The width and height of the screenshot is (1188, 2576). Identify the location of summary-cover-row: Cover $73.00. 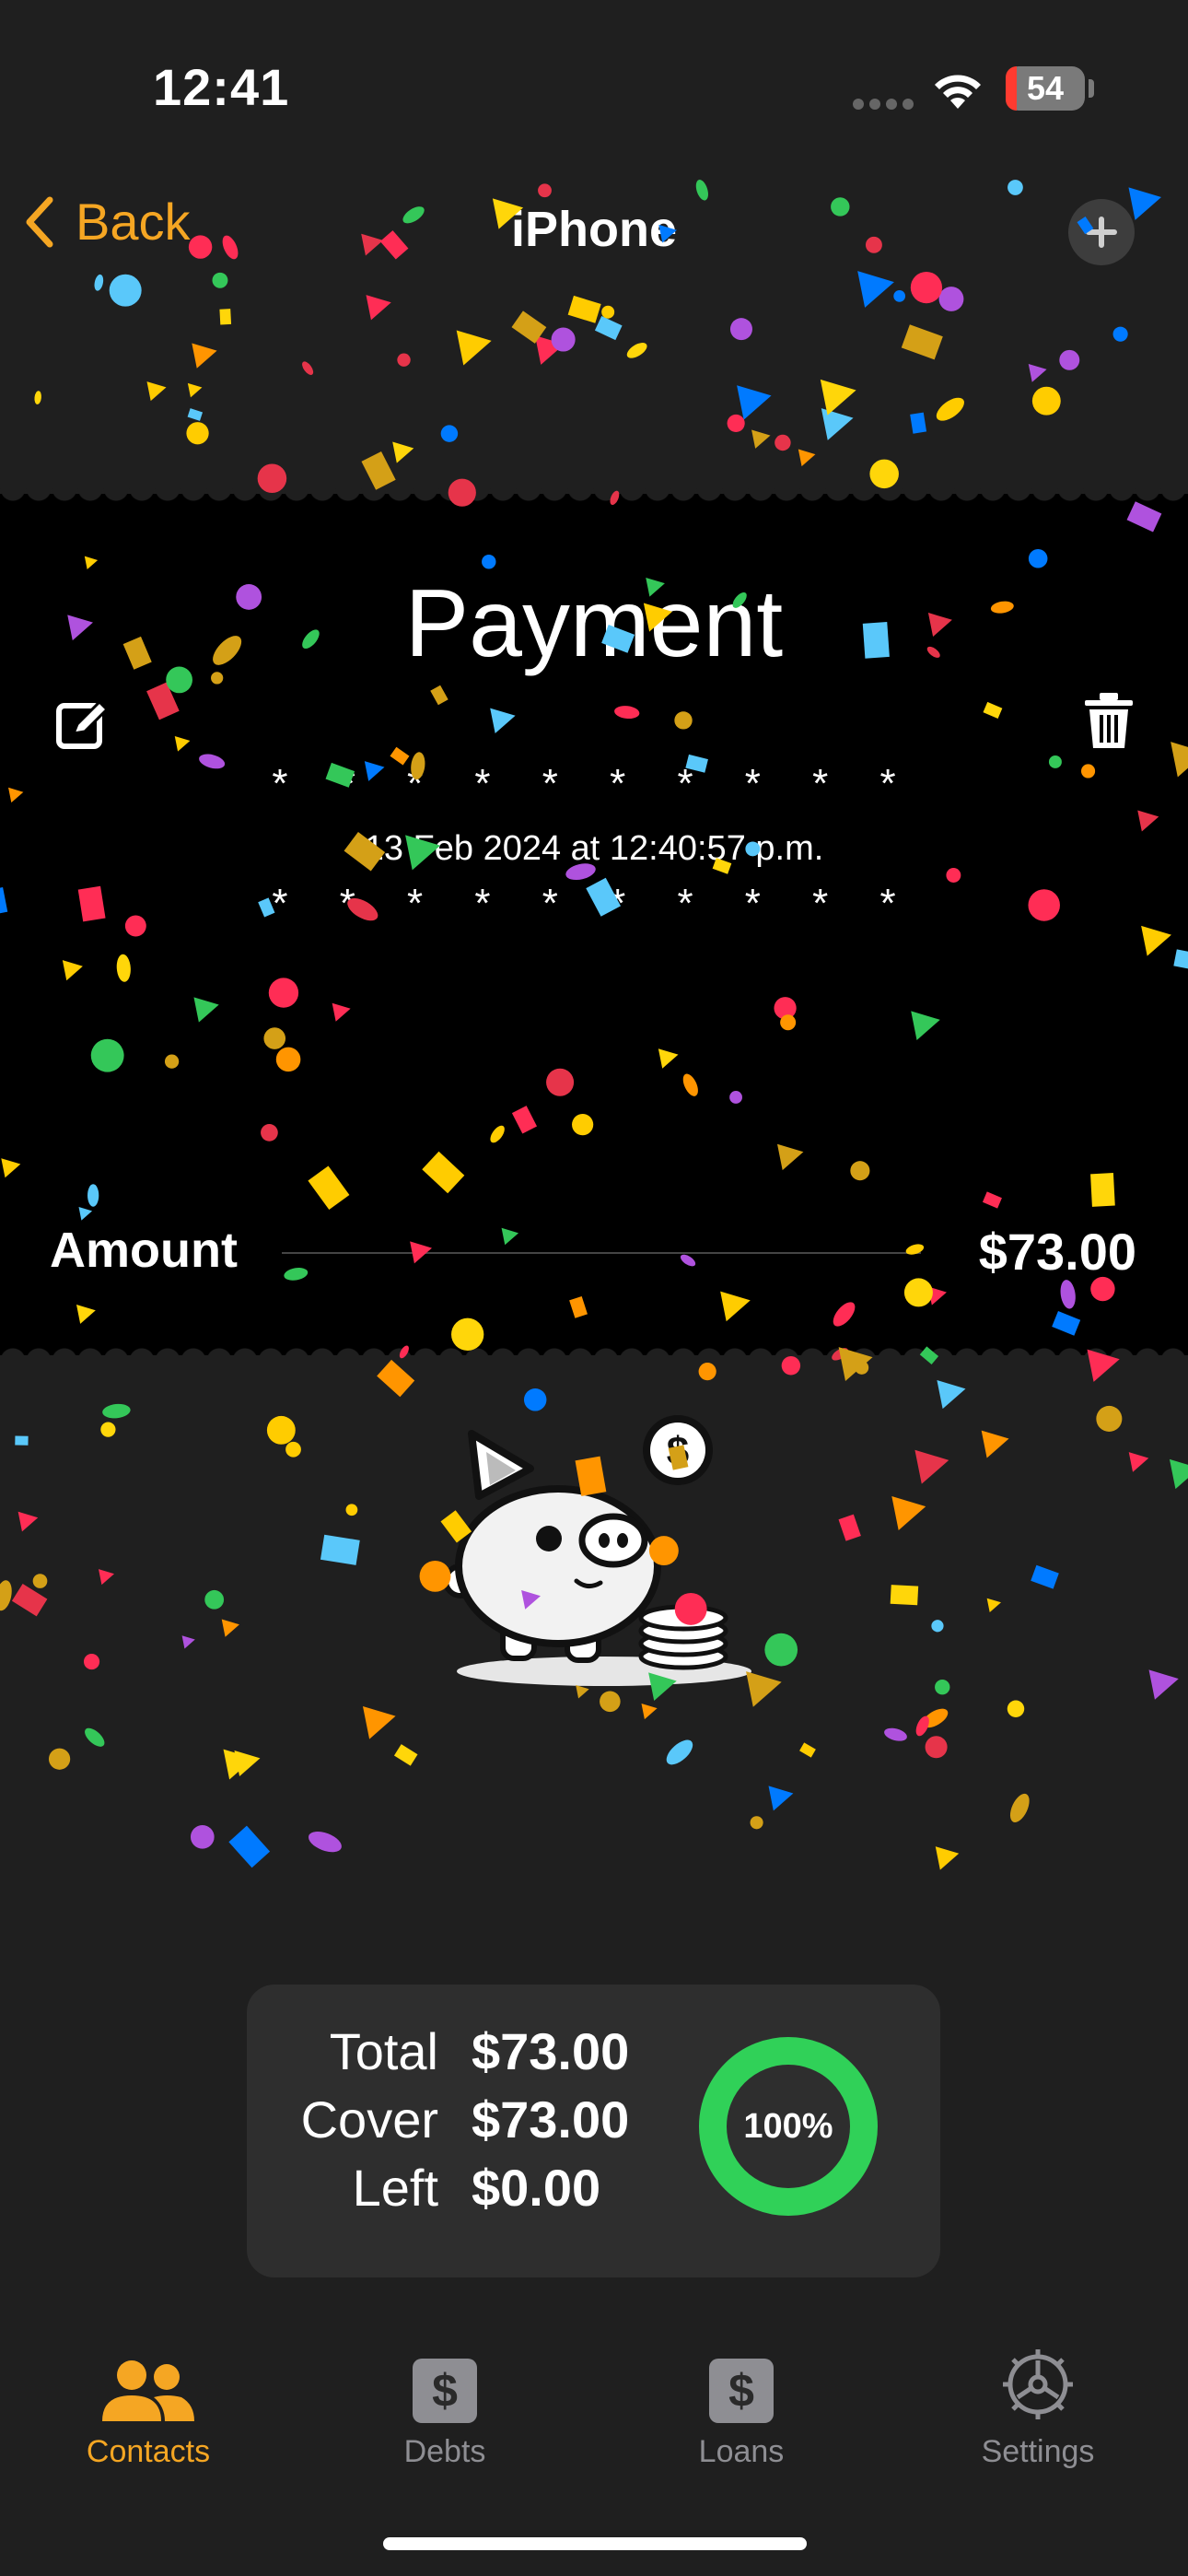
(458, 2122).